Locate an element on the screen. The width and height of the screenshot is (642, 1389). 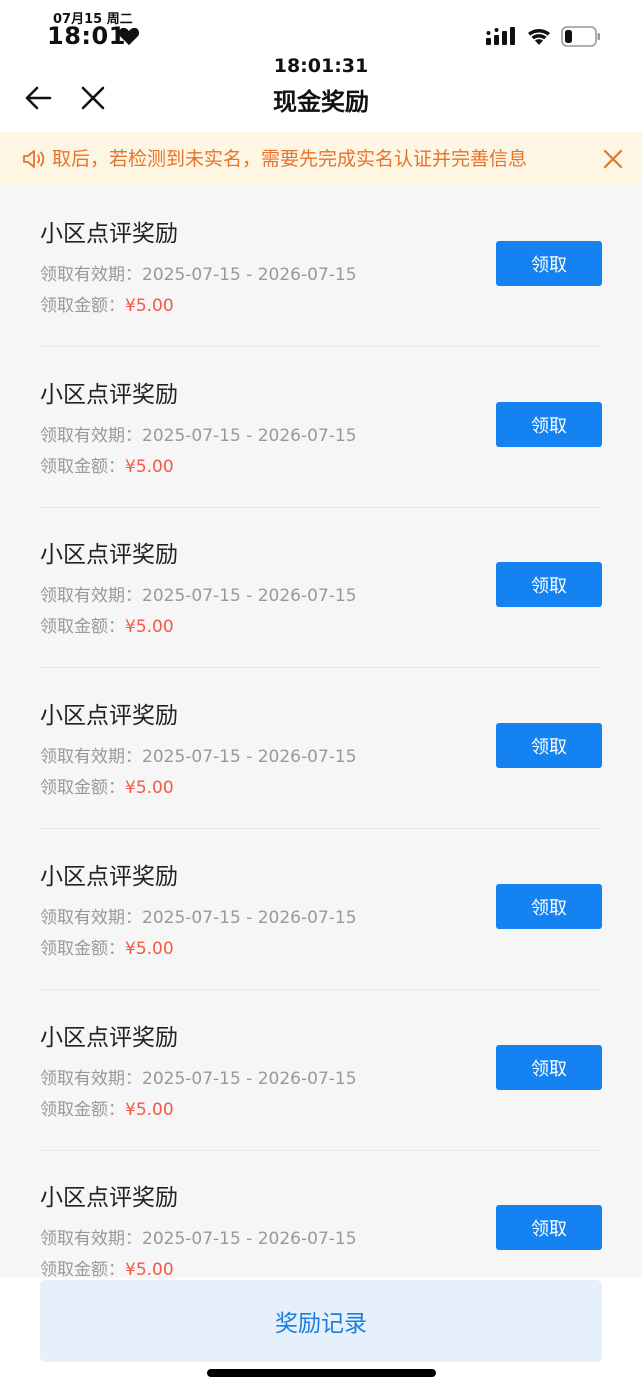
nav-bar: 18:01:31 现金奖励 is located at coordinates (321, 93).